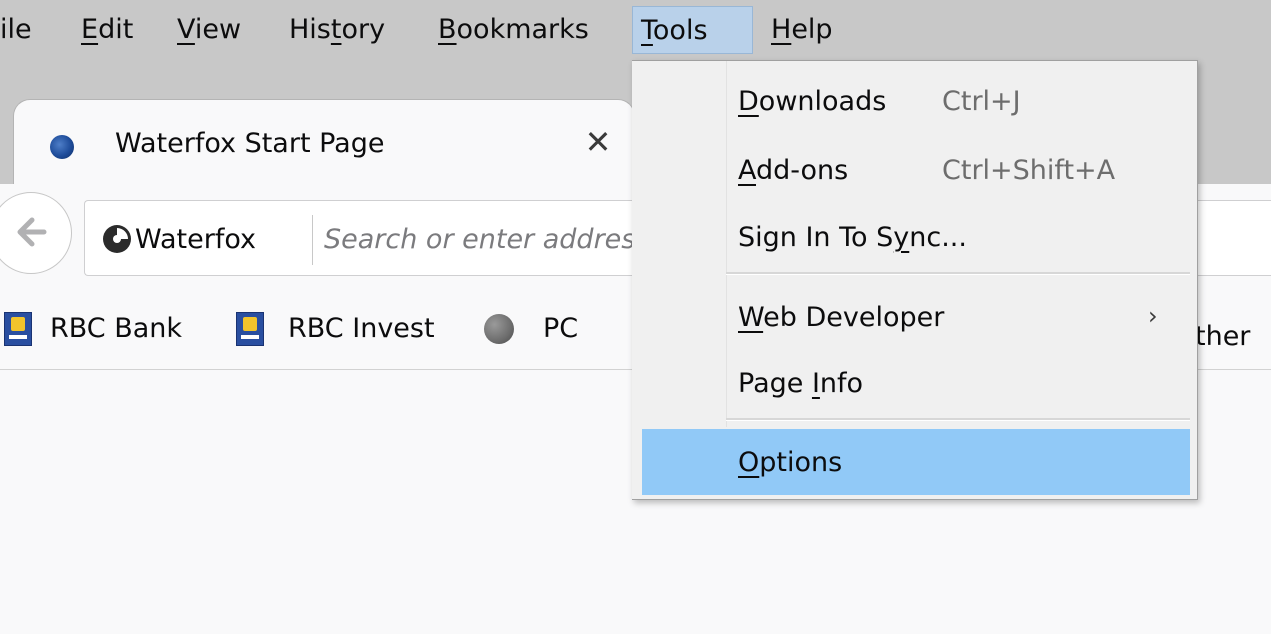 This screenshot has height=634, width=1271. Describe the element at coordinates (815, 383) in the screenshot. I see `pageinfo-accel: I` at that location.